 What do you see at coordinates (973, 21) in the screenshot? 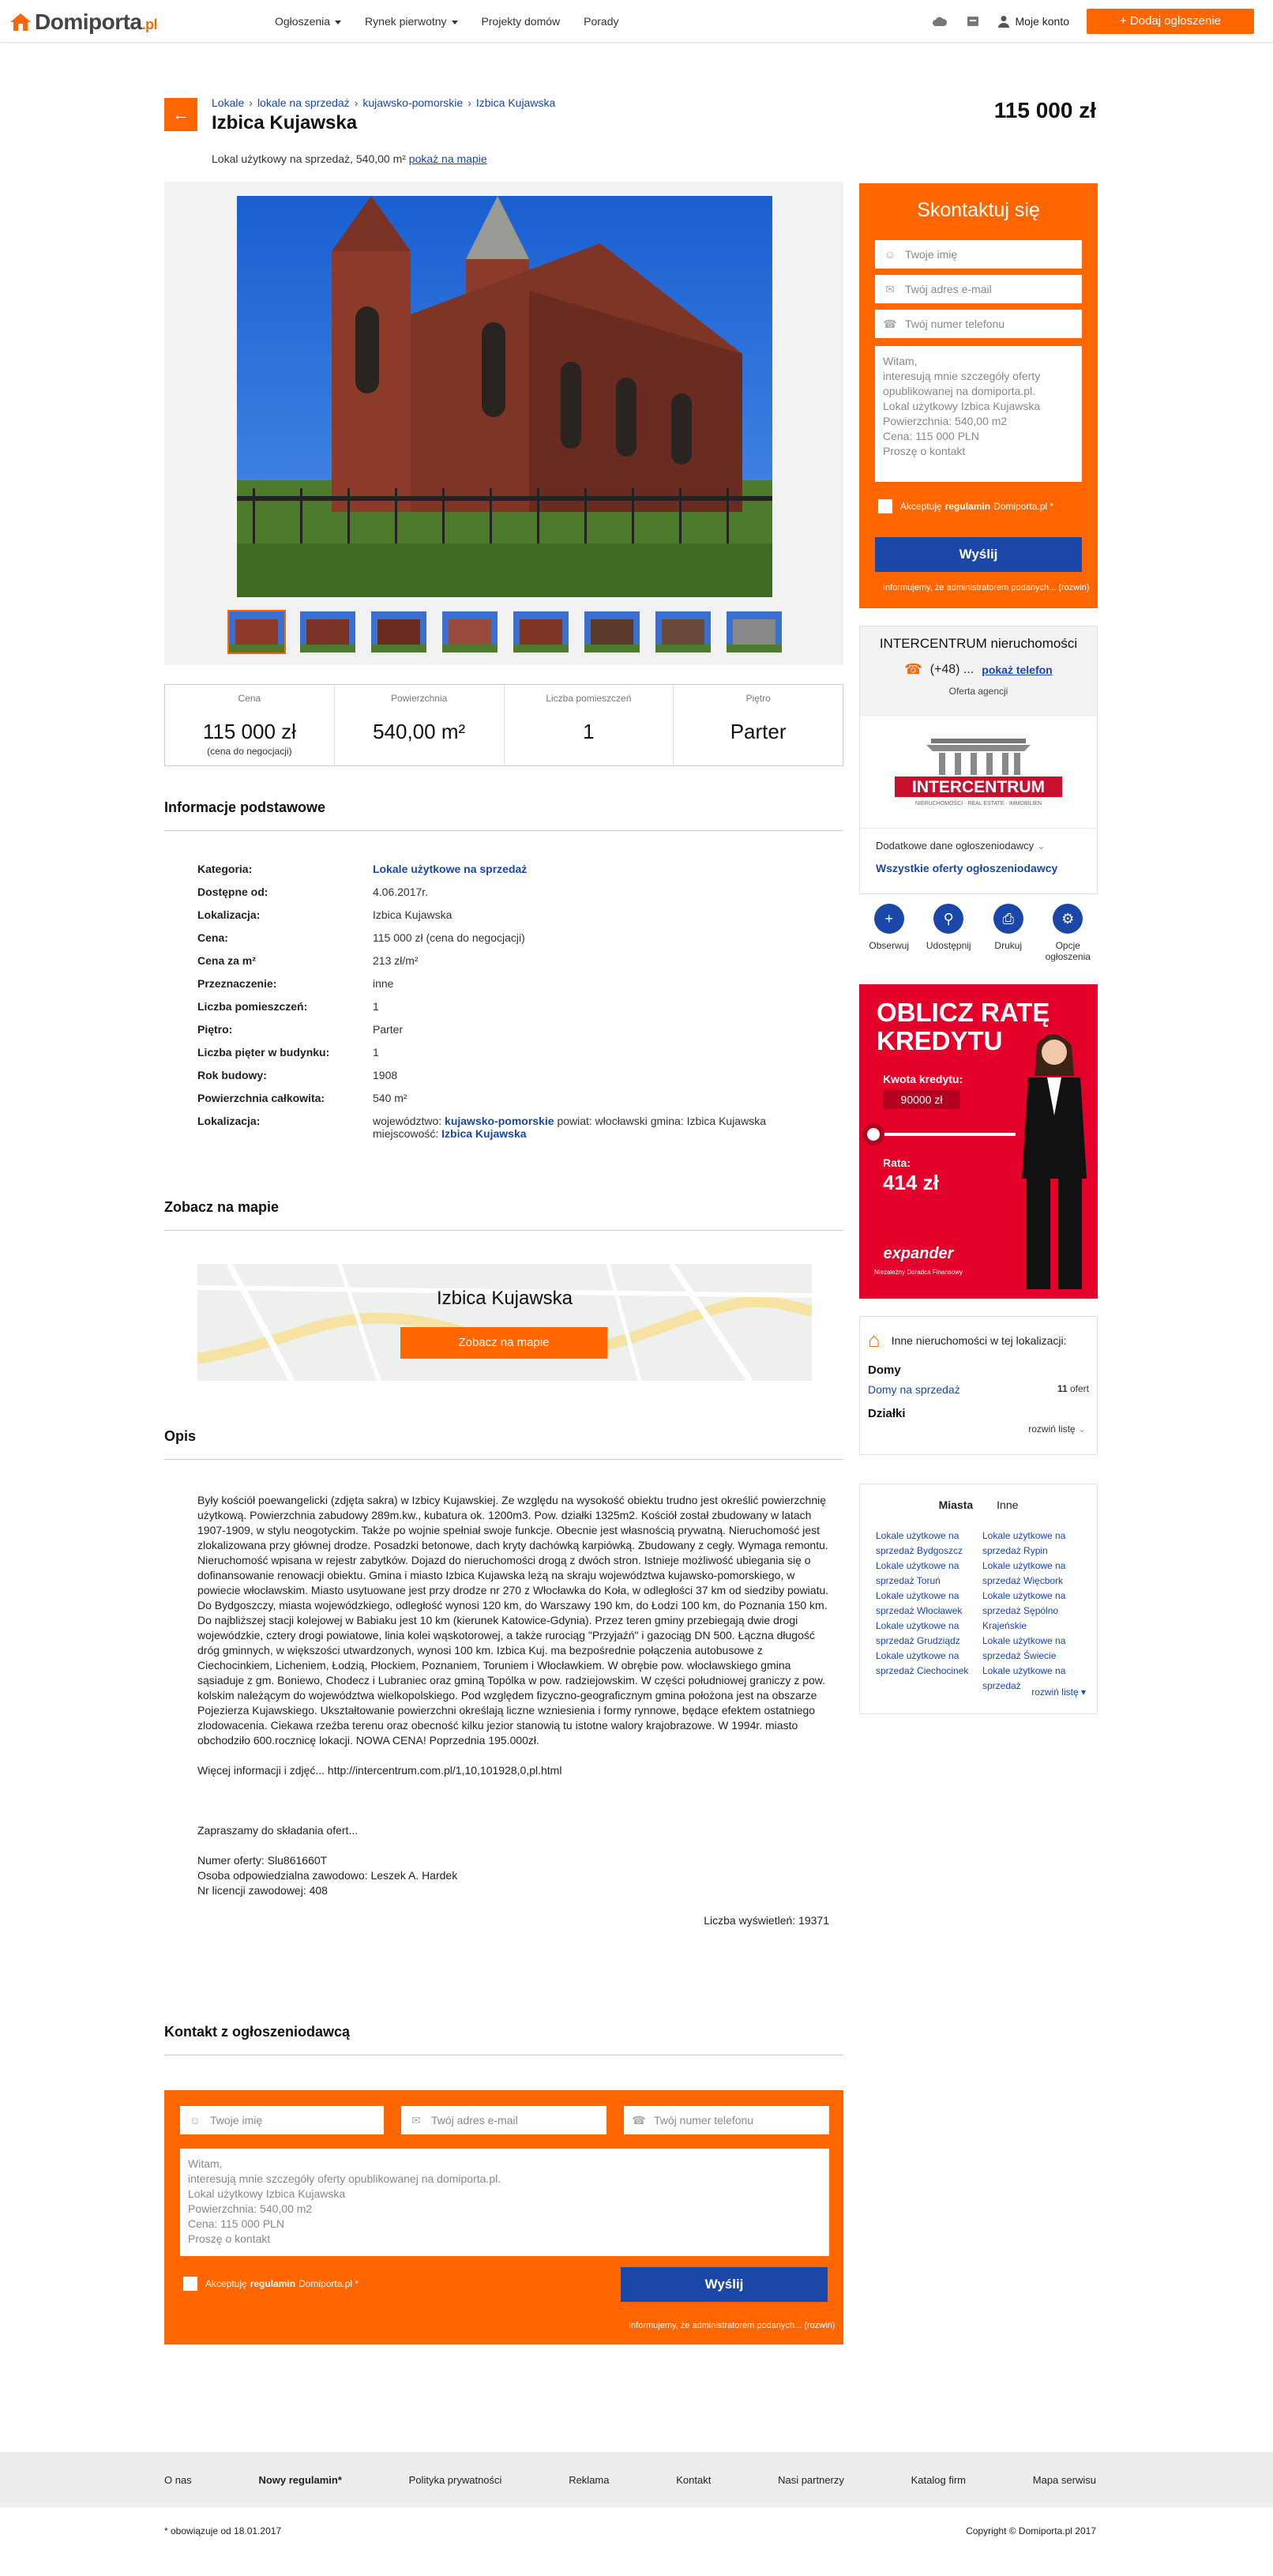
I see `messages-icon` at bounding box center [973, 21].